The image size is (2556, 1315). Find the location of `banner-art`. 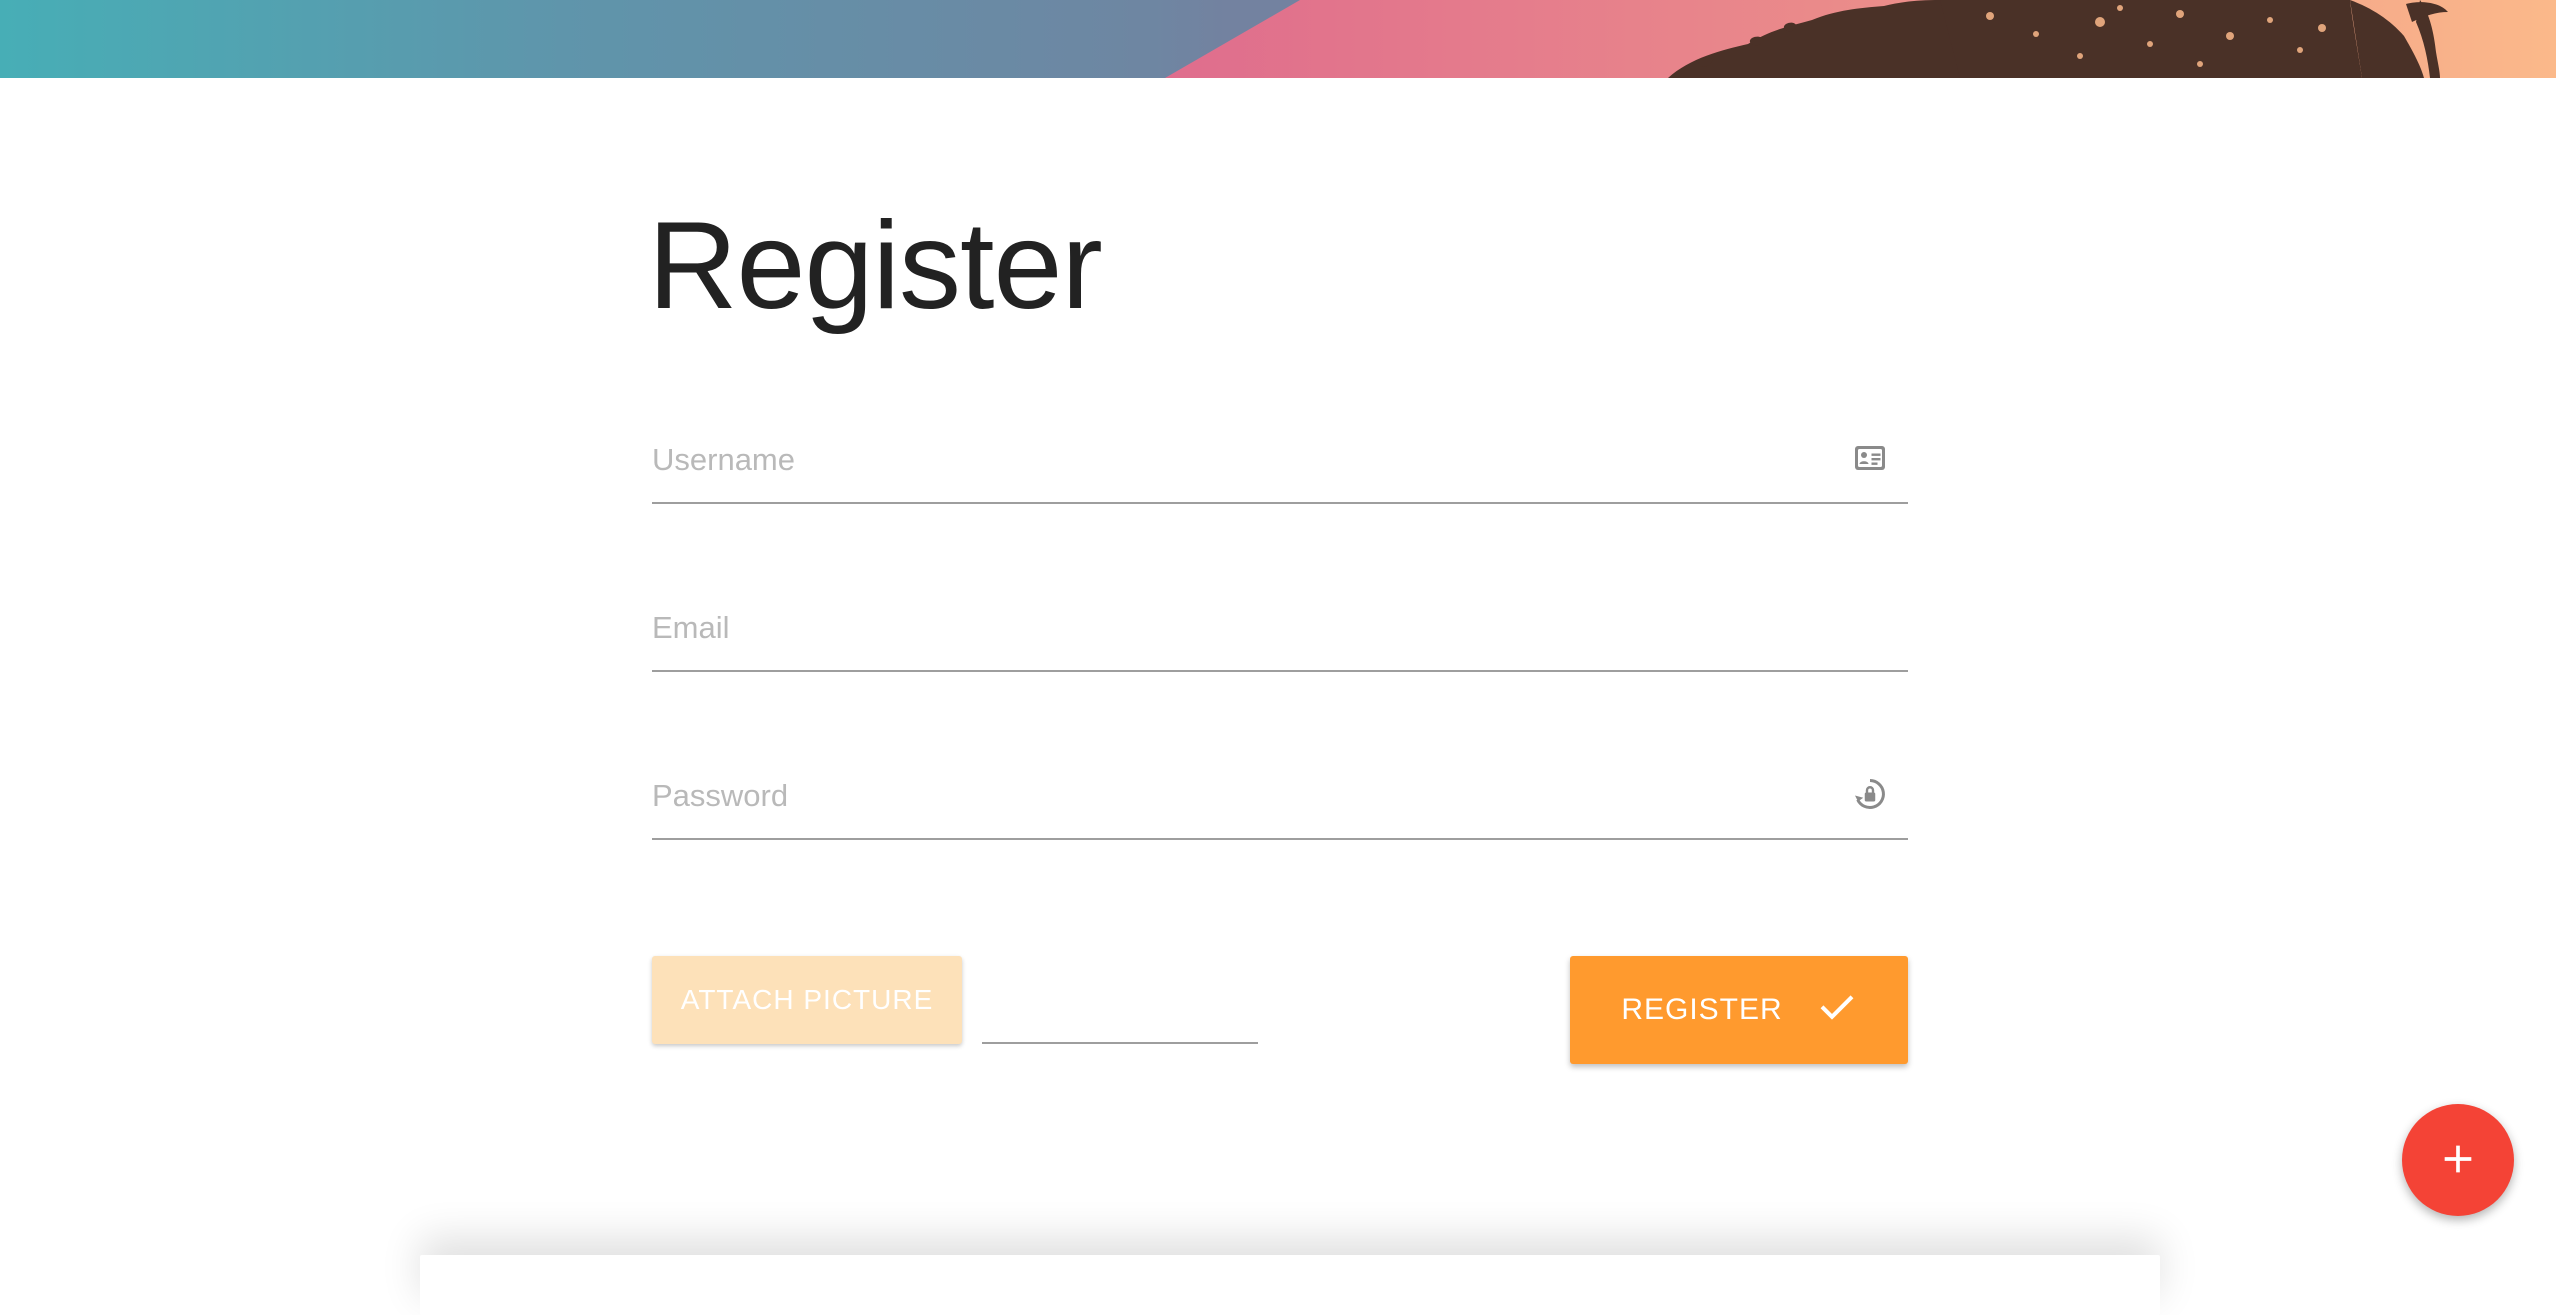

banner-art is located at coordinates (1860, 39).